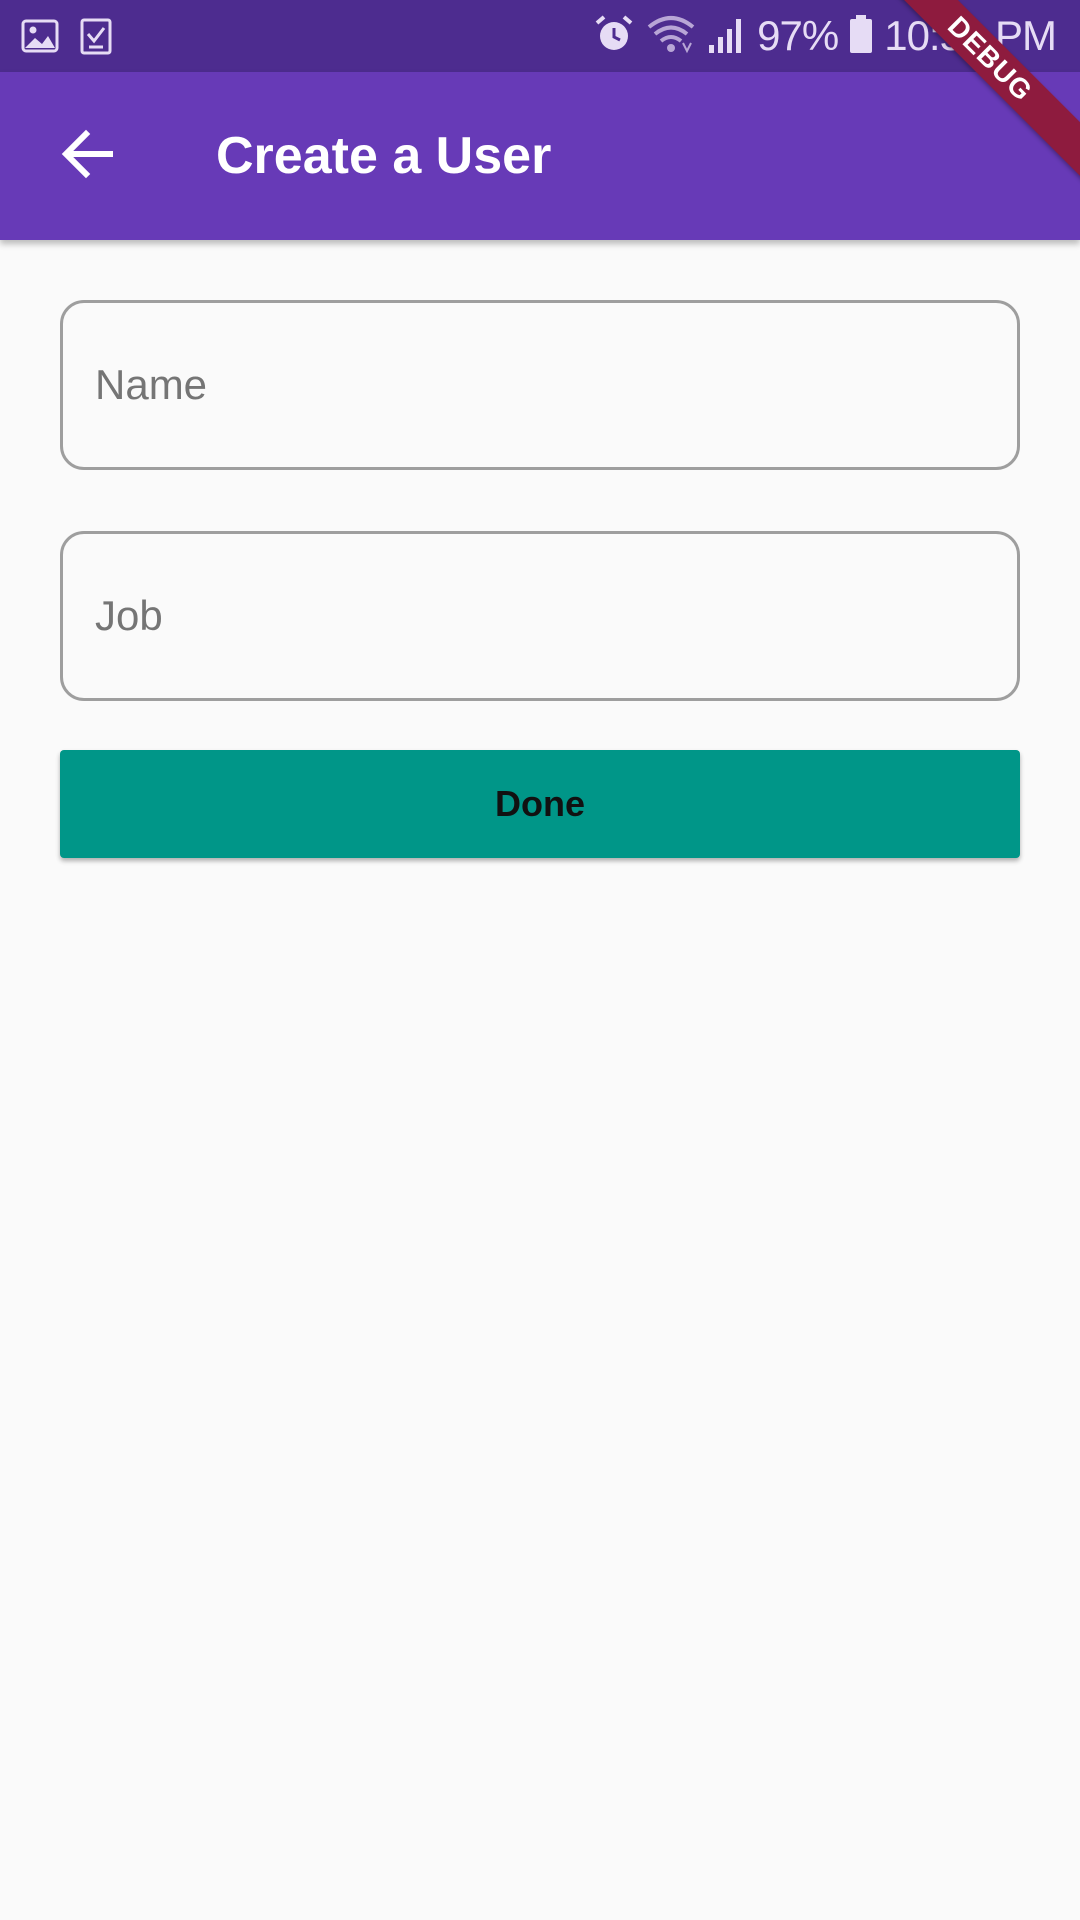 This screenshot has height=1920, width=1080. I want to click on done-button: Done, so click(540, 804).